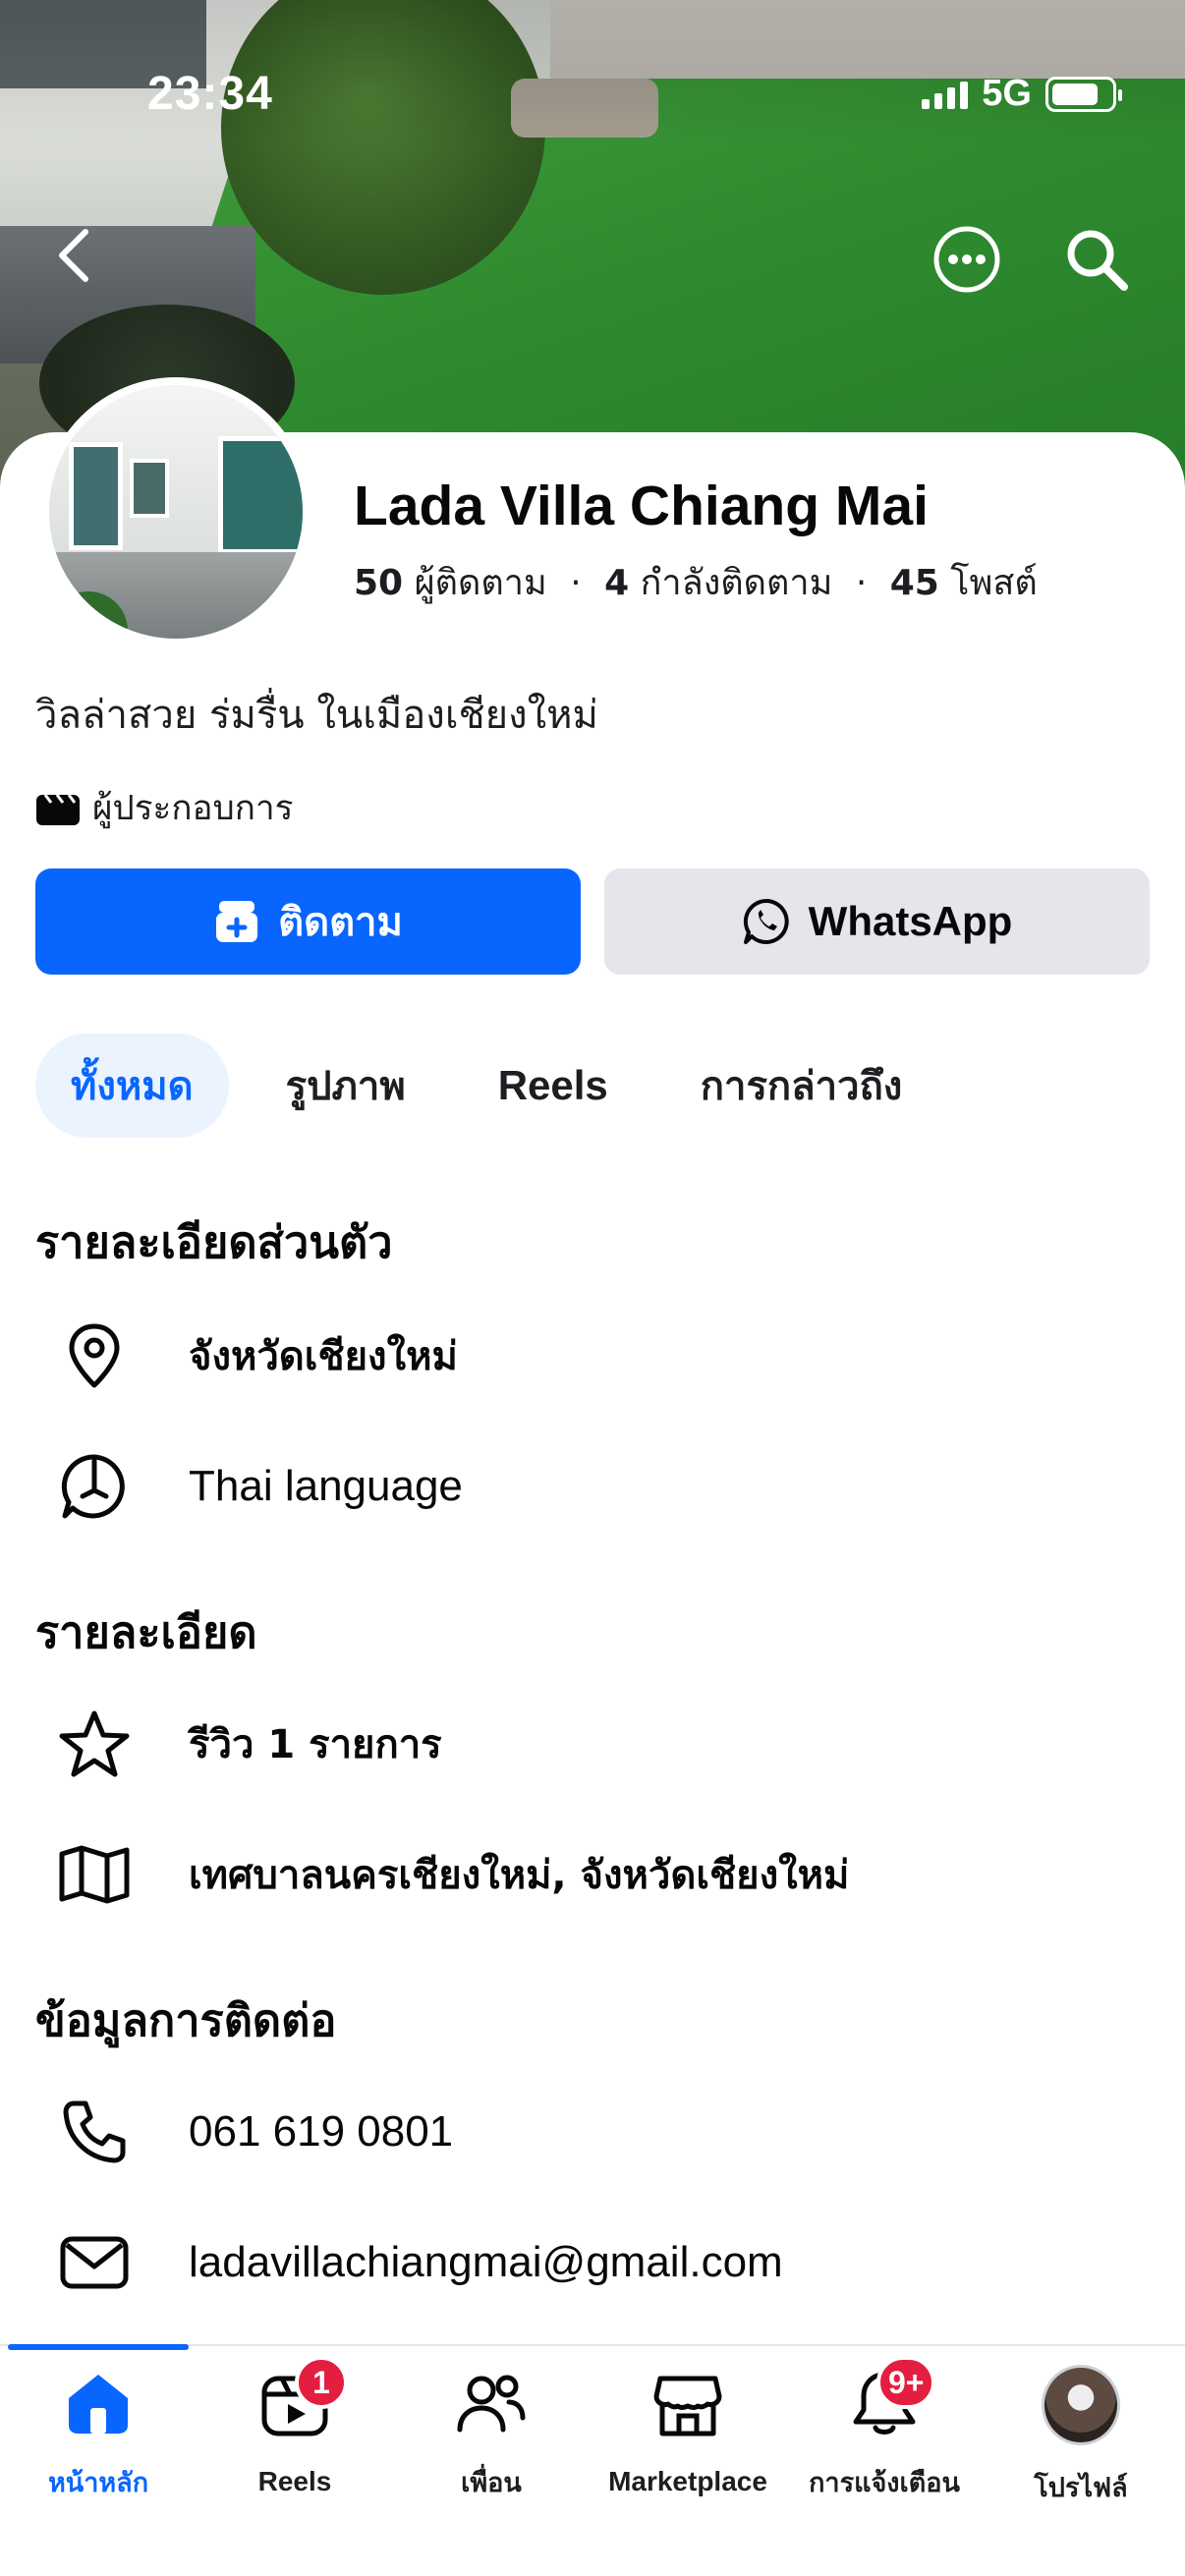 The height and width of the screenshot is (2576, 1185). Describe the element at coordinates (486, 2262) in the screenshot. I see `email-text: ladavillachiangmai@gmail.com` at that location.